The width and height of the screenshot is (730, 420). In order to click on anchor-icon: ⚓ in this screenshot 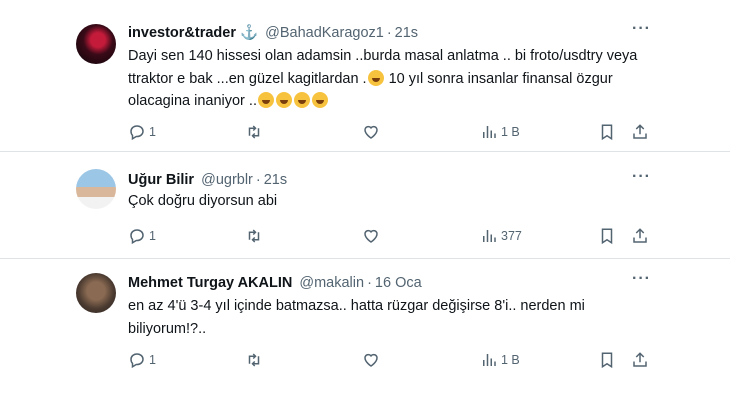, I will do `click(249, 33)`.